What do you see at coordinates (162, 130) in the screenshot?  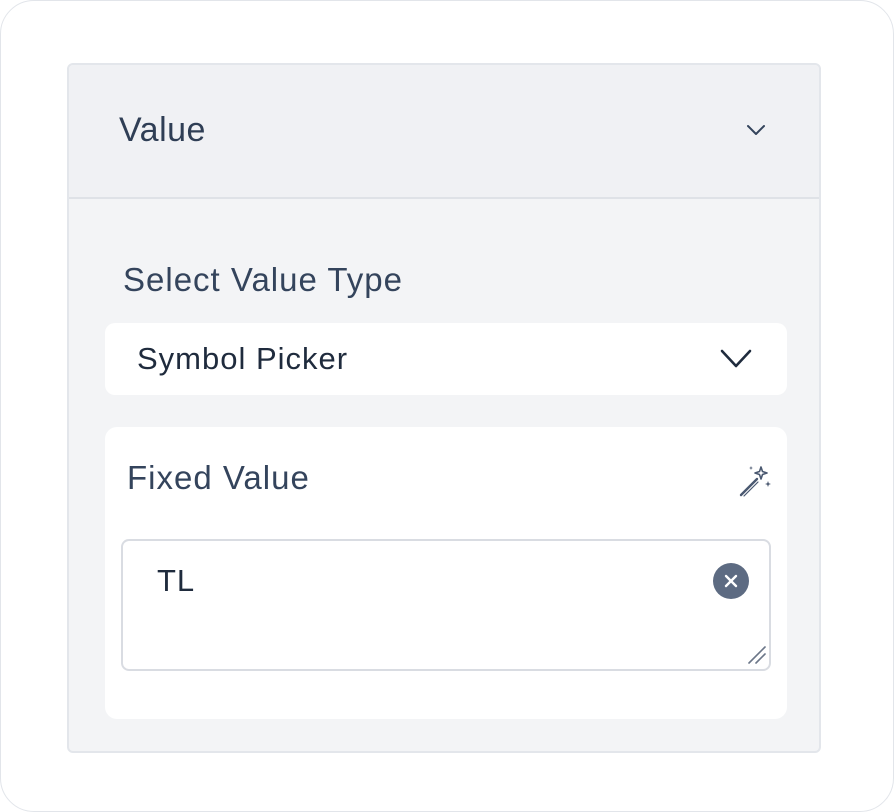 I see `panel-title: Value` at bounding box center [162, 130].